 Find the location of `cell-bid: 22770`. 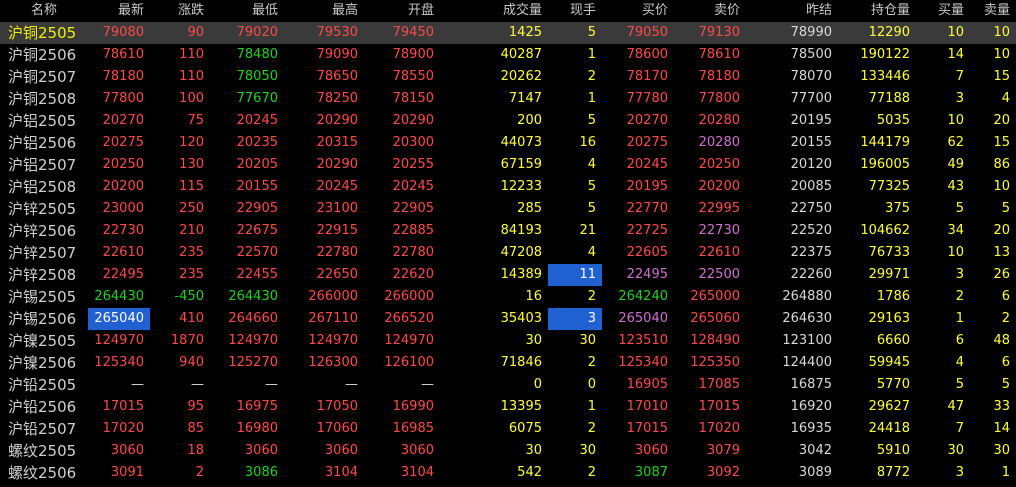

cell-bid: 22770 is located at coordinates (647, 208).